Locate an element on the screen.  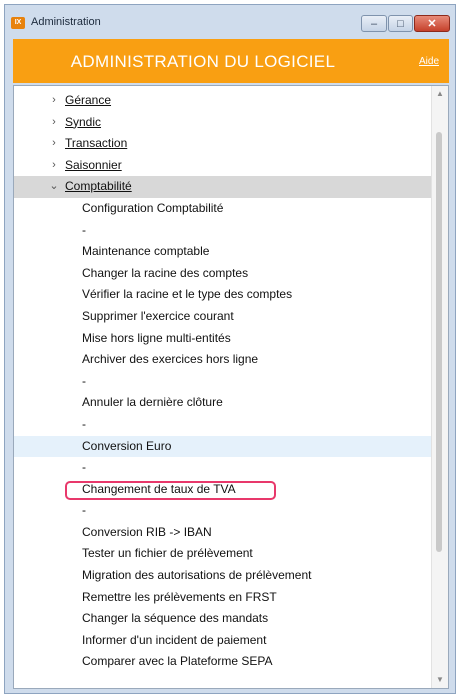
tree-group-label: Syndic is located at coordinates (83, 123).